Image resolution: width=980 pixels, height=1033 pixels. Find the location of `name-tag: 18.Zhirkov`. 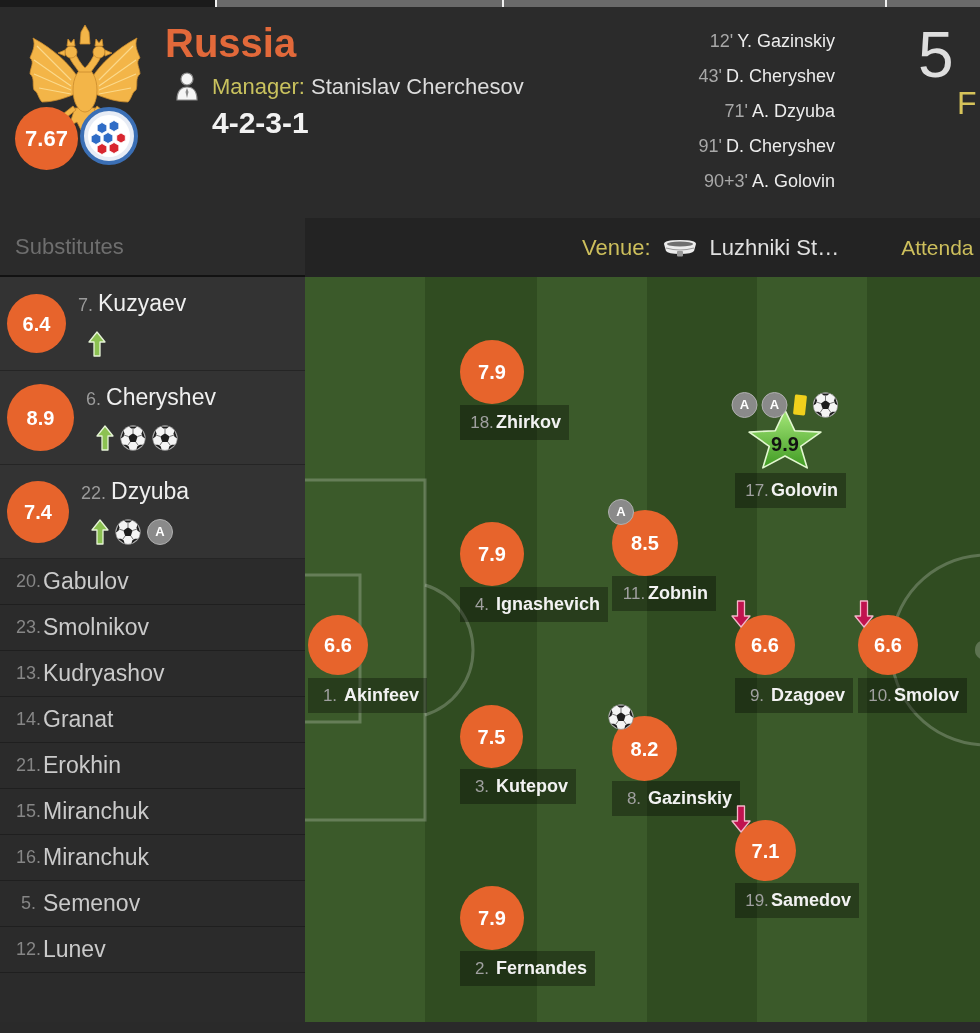

name-tag: 18.Zhirkov is located at coordinates (514, 422).